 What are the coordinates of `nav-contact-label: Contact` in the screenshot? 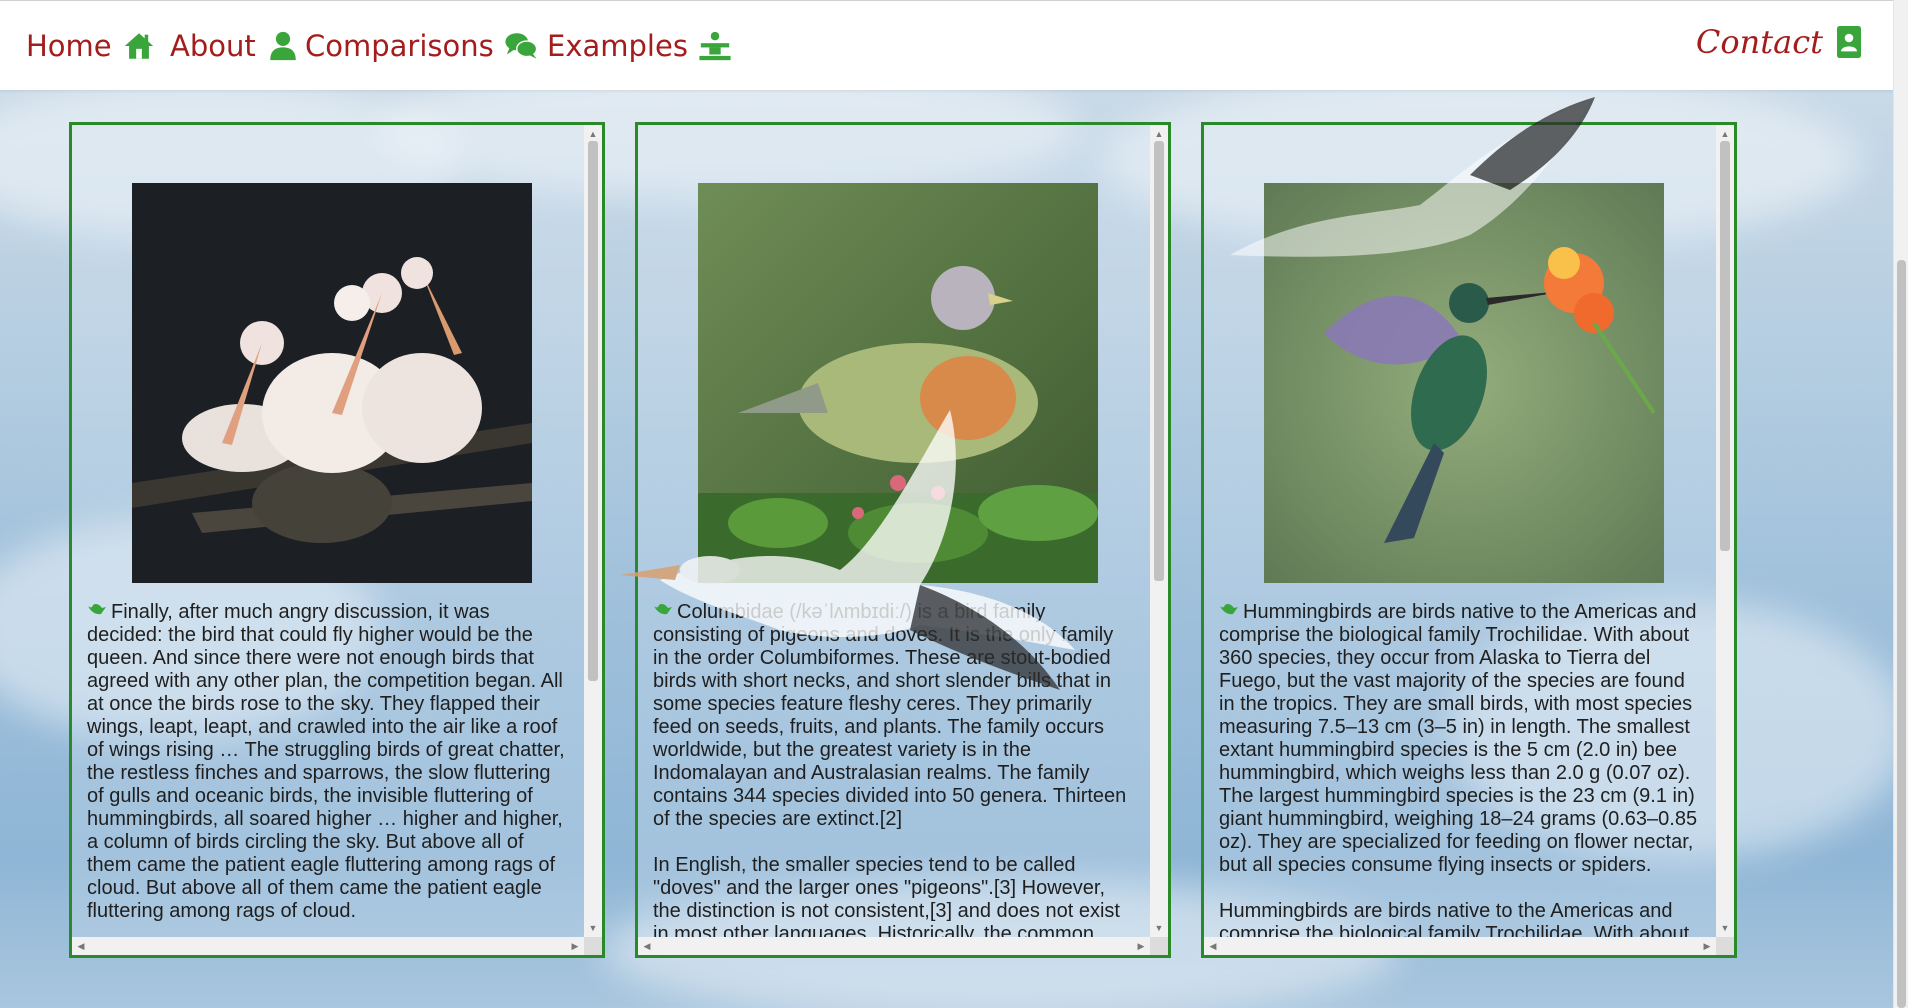 It's located at (1759, 42).